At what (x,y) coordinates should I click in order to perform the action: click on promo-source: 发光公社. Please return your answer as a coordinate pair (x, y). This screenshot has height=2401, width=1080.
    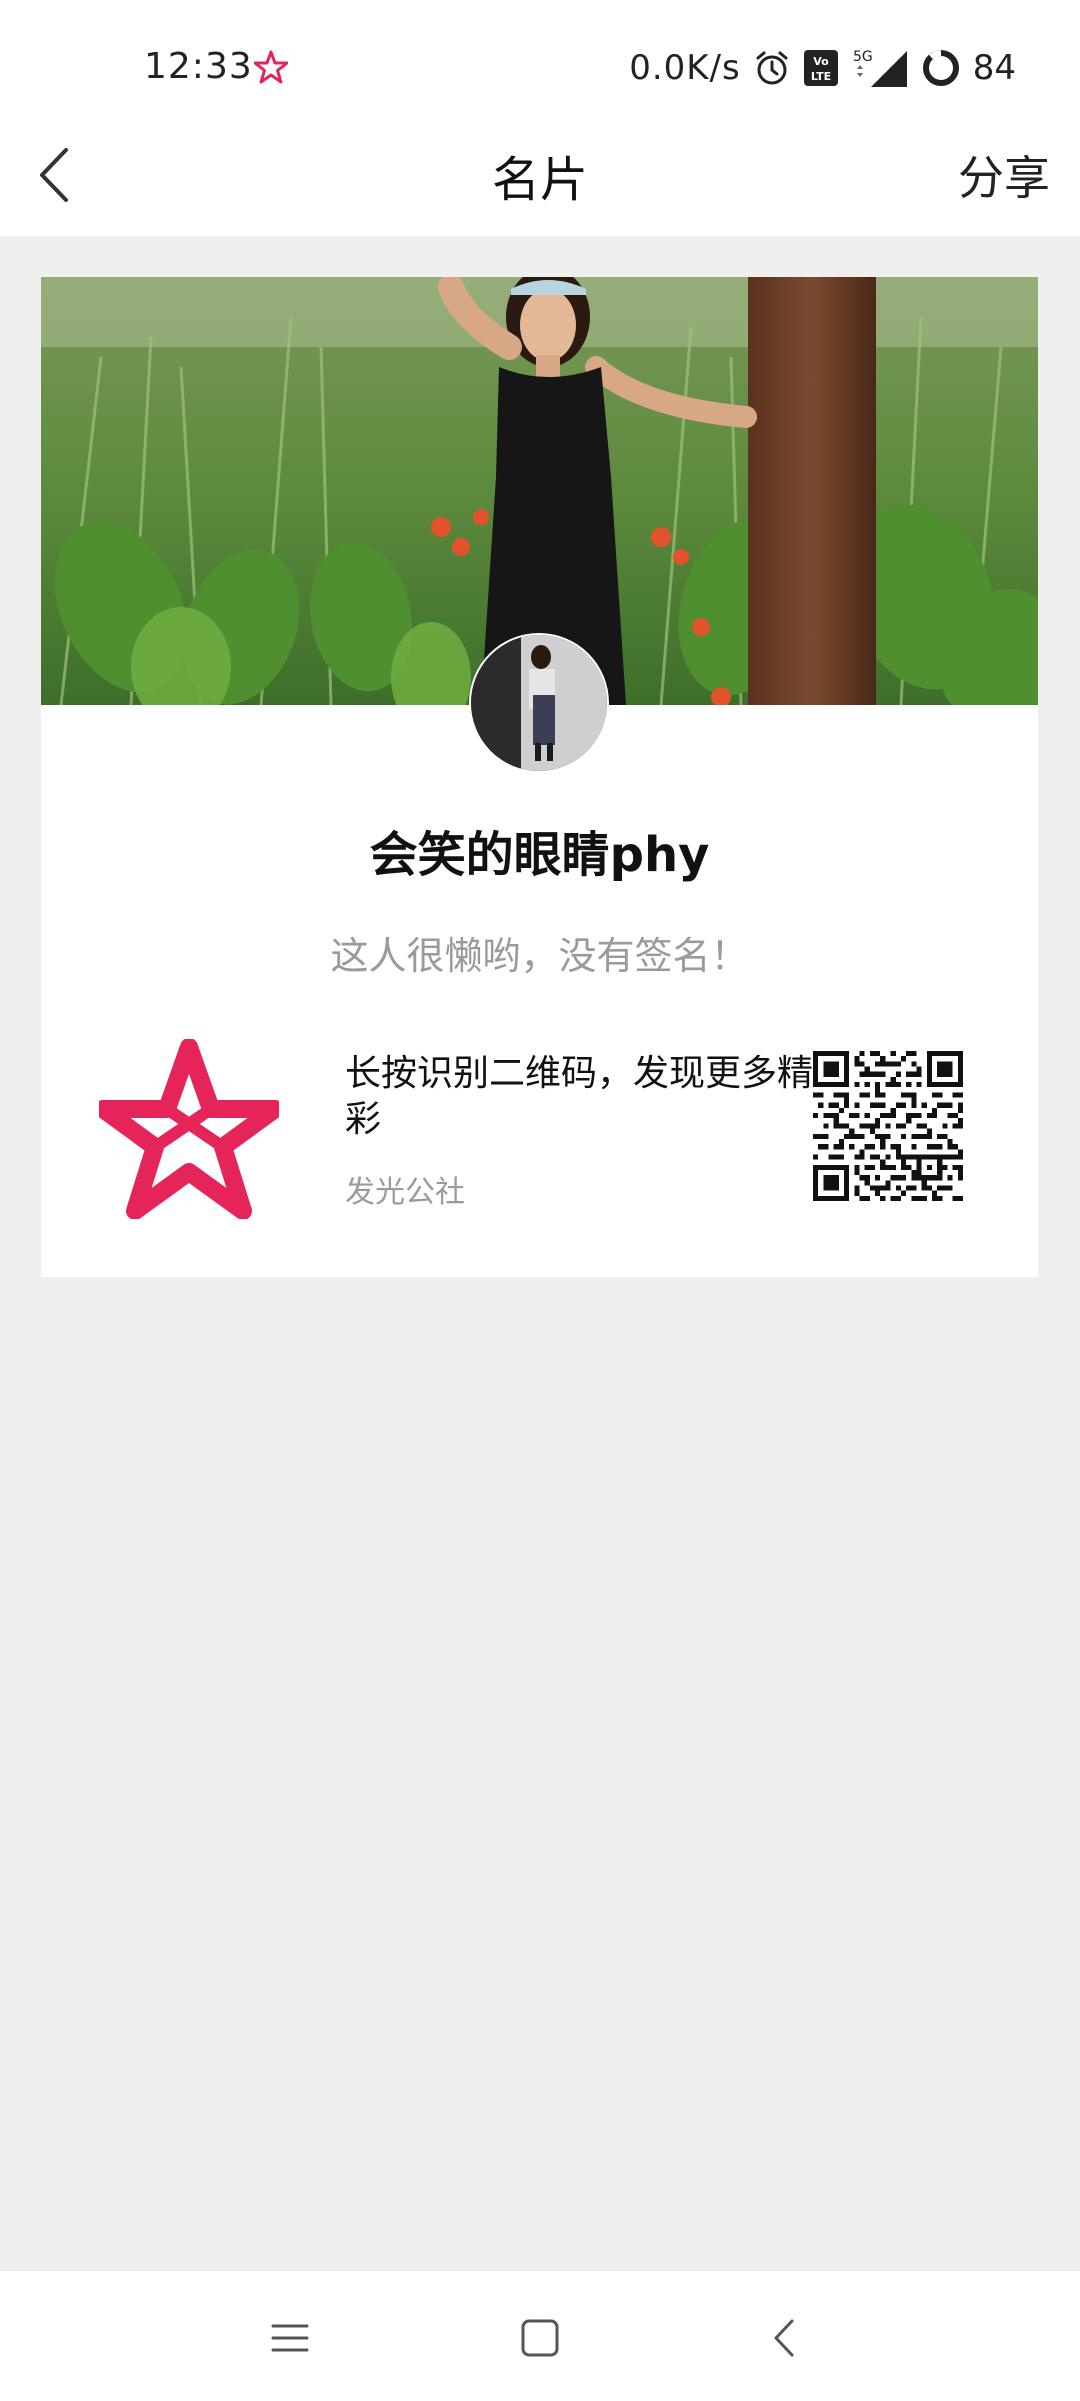
    Looking at the image, I should click on (405, 1192).